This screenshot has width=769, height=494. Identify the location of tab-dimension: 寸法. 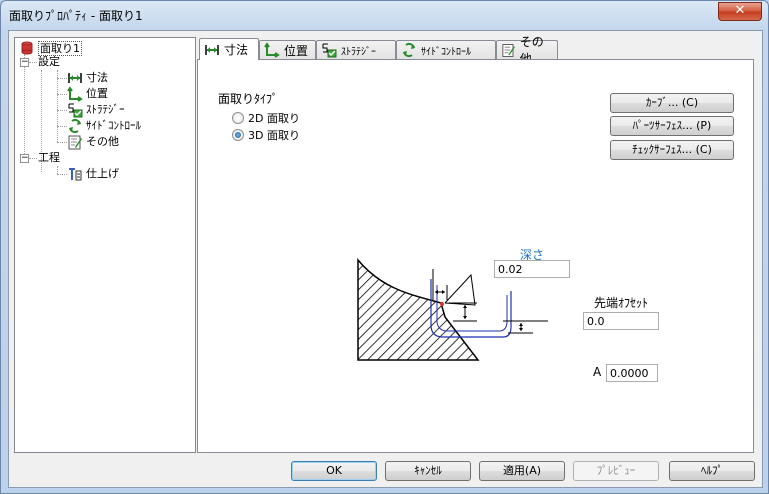
(229, 49).